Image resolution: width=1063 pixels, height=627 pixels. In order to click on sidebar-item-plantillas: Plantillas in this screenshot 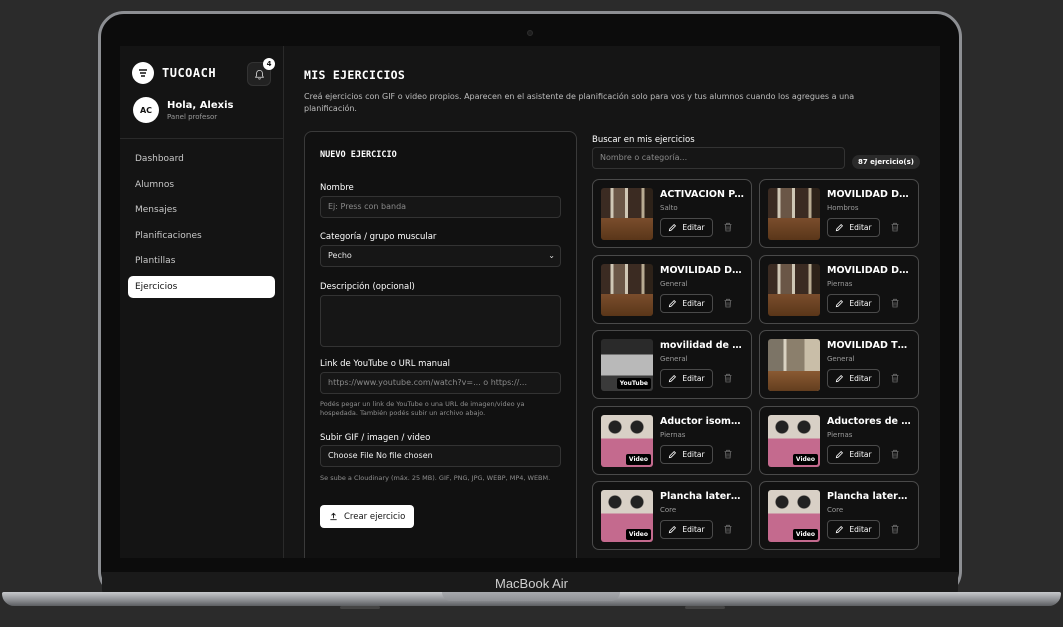, I will do `click(201, 261)`.